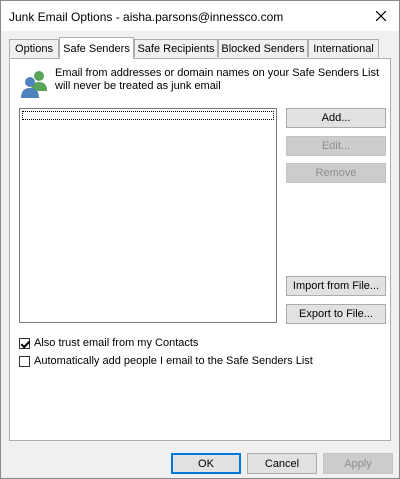 The image size is (400, 479). I want to click on remove-button: Remove, so click(336, 173).